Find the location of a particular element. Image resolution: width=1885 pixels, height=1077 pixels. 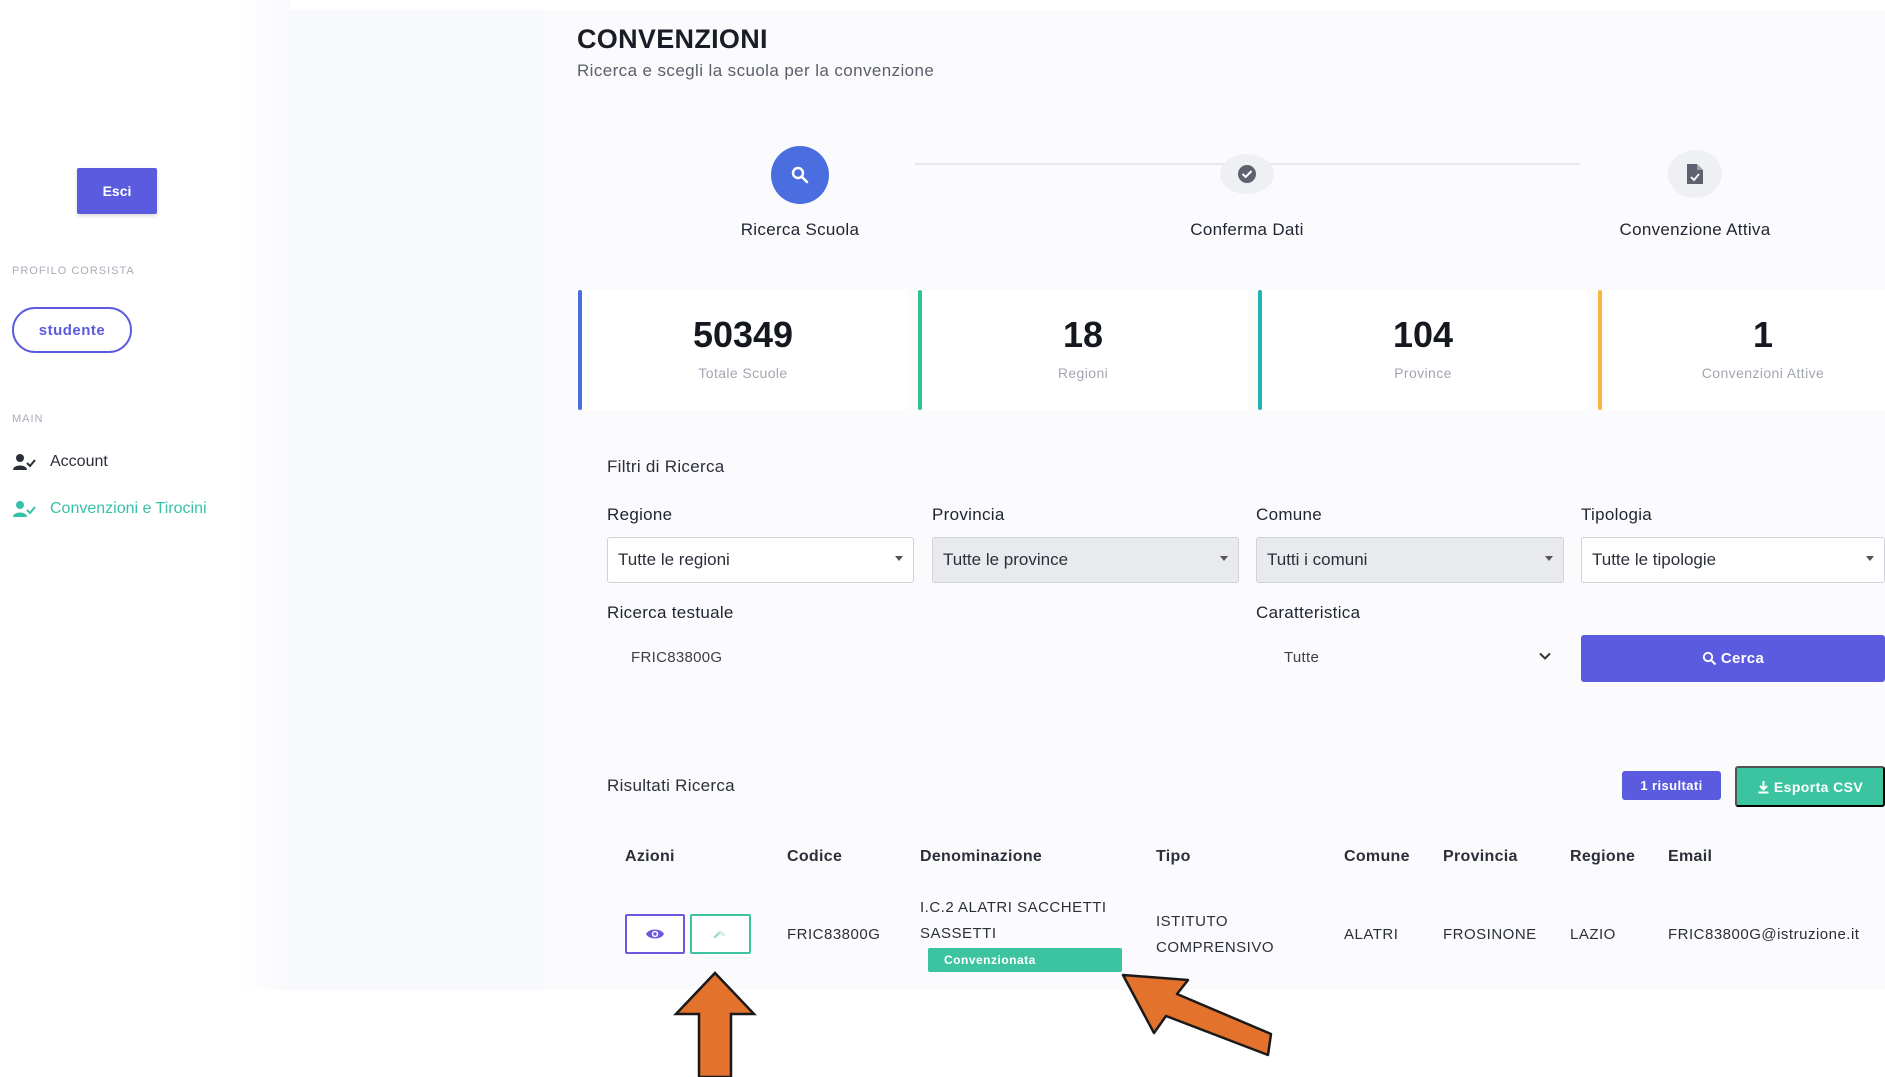

cell-regione: LAZIO is located at coordinates (1593, 934).